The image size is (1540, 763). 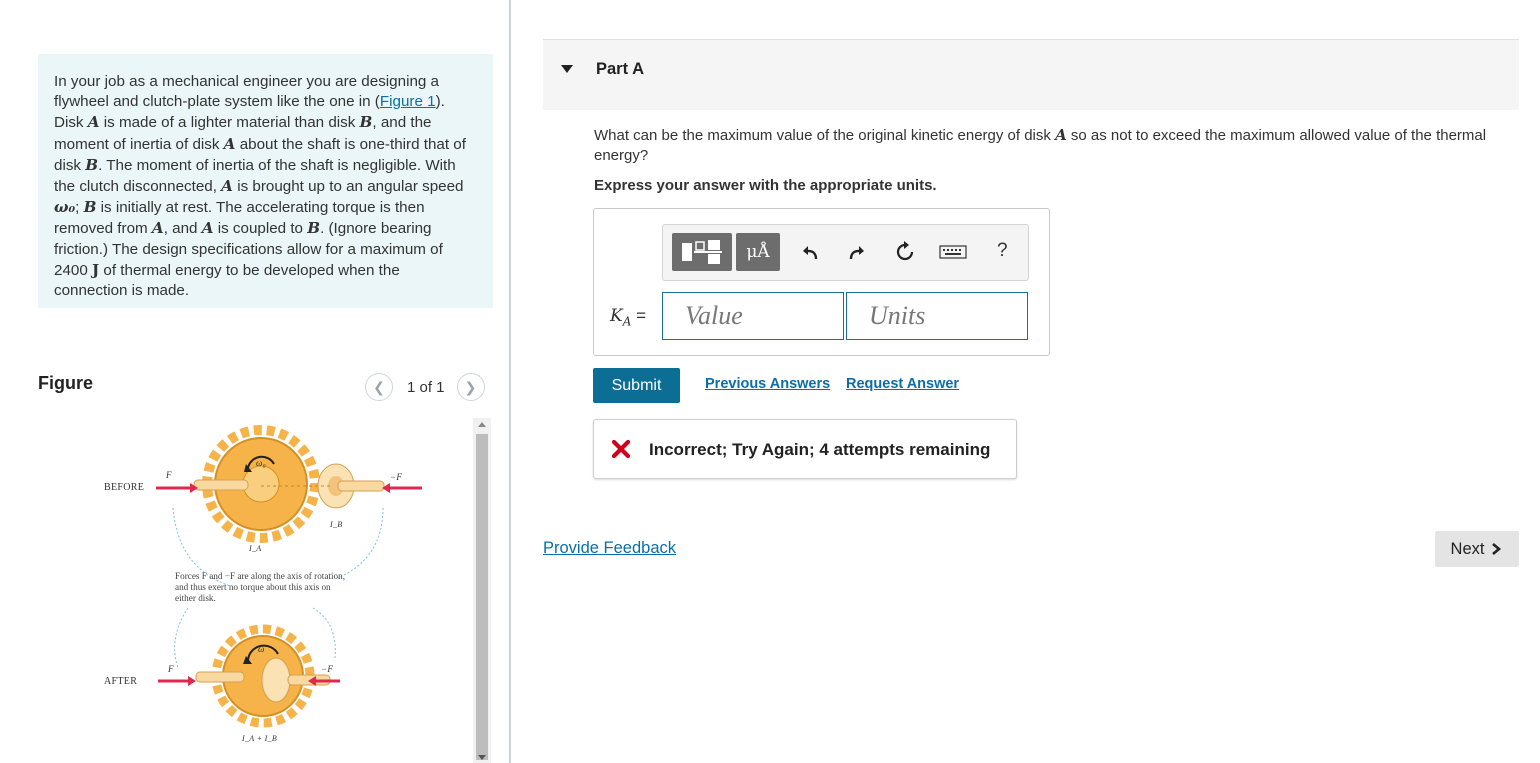 What do you see at coordinates (169, 475) in the screenshot?
I see `label-force-f: F` at bounding box center [169, 475].